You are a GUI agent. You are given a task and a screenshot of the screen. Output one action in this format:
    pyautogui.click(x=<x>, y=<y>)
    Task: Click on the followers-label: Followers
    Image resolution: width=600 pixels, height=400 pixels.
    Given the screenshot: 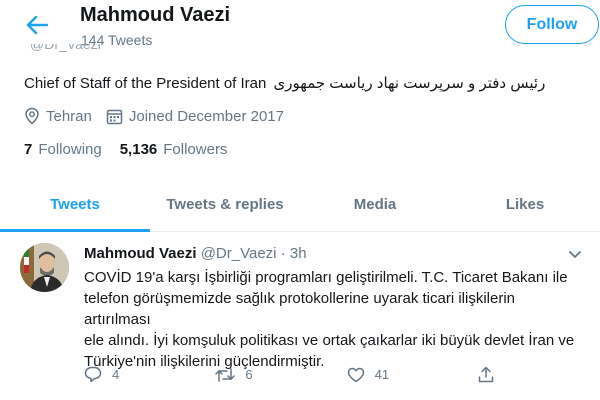 What is the action you would take?
    pyautogui.click(x=195, y=149)
    